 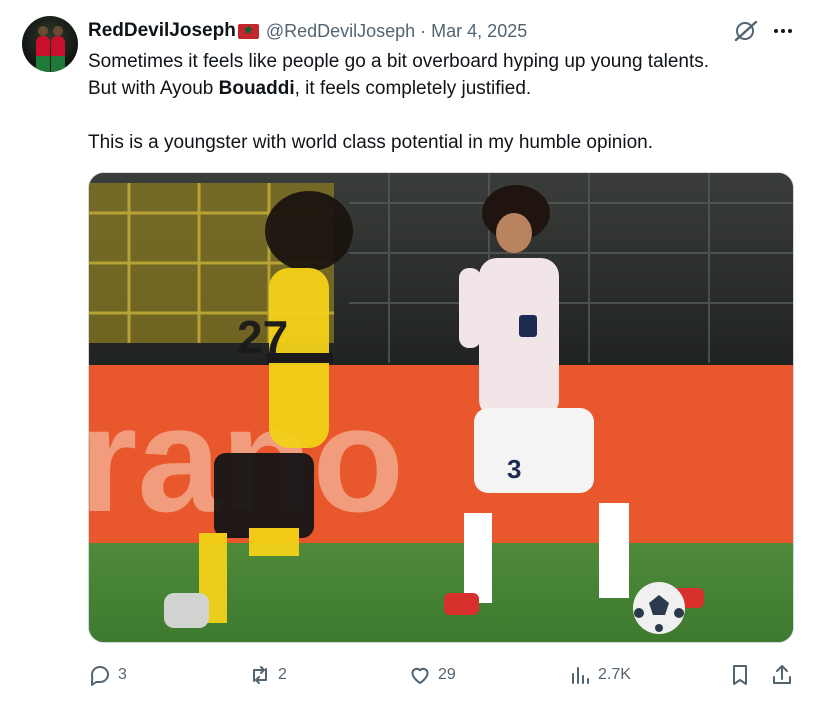 I want to click on reply-button: 3, so click(x=107, y=675).